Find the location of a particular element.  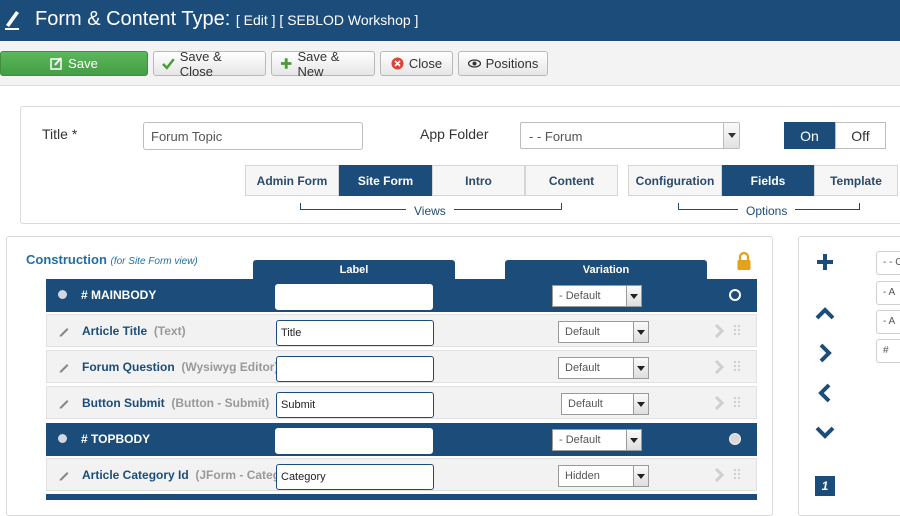

tab-configuration: Configuration is located at coordinates (675, 180).